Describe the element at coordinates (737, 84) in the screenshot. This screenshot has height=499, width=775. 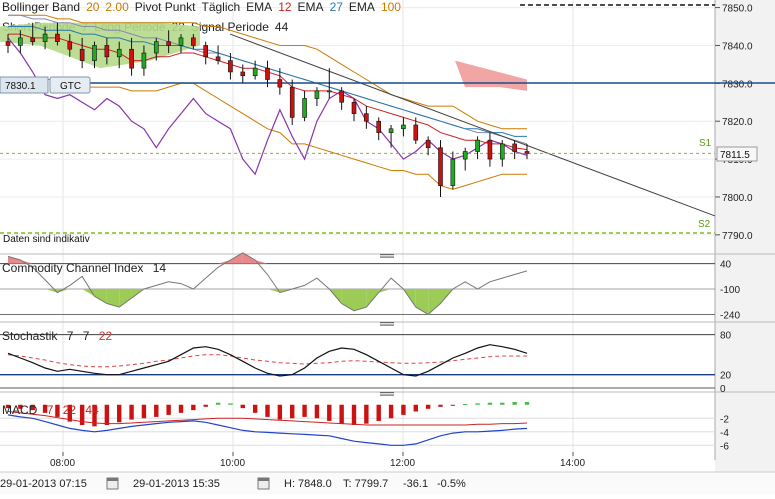
I see `price-tick-label: 7830.0` at that location.